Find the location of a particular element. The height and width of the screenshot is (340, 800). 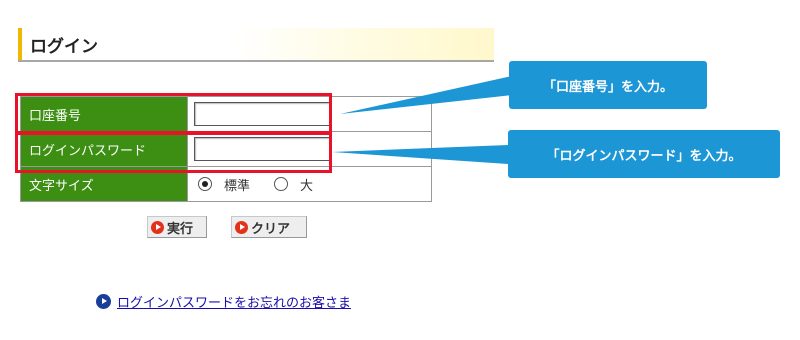

password-callout-pointer is located at coordinates (420, 154).